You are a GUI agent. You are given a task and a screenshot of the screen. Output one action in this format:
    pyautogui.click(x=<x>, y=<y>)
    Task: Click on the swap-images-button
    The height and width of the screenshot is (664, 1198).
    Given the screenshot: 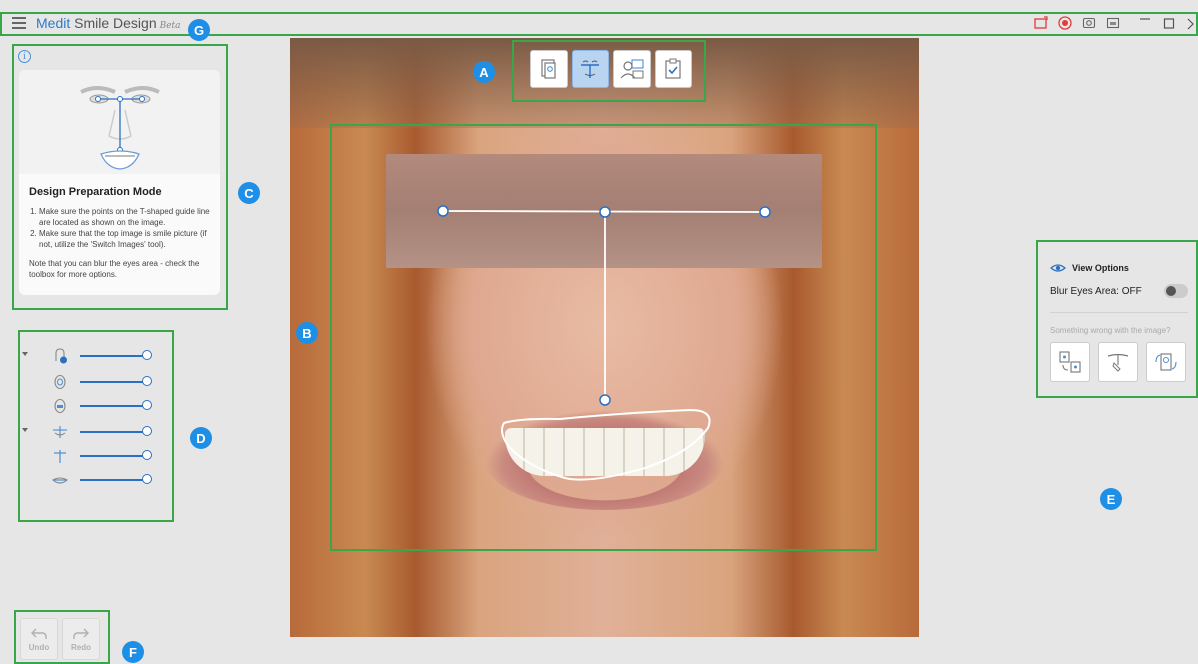 What is the action you would take?
    pyautogui.click(x=1070, y=362)
    